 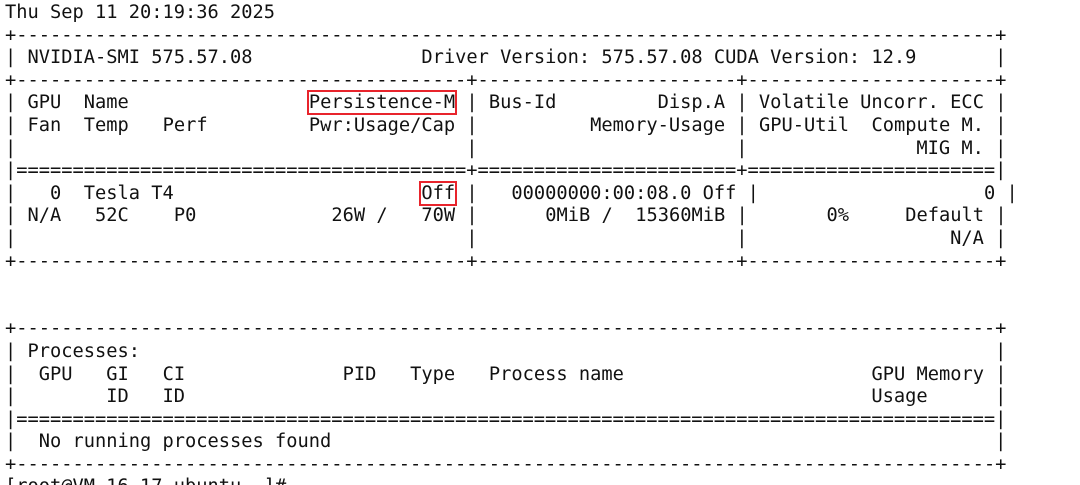 What do you see at coordinates (117, 374) in the screenshot?
I see `proc-col-gi: GI` at bounding box center [117, 374].